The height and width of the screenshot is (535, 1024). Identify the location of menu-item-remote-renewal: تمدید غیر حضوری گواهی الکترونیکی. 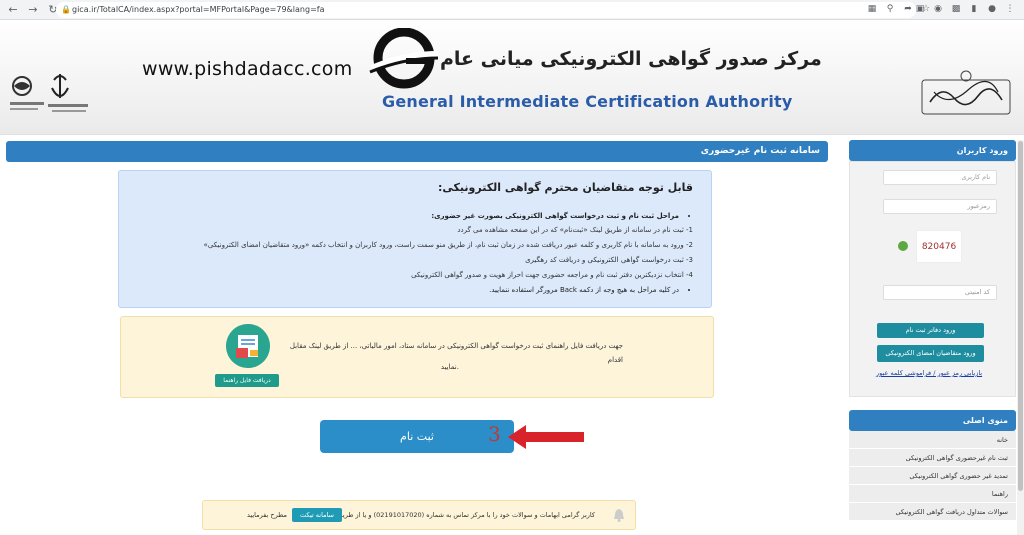
(932, 476).